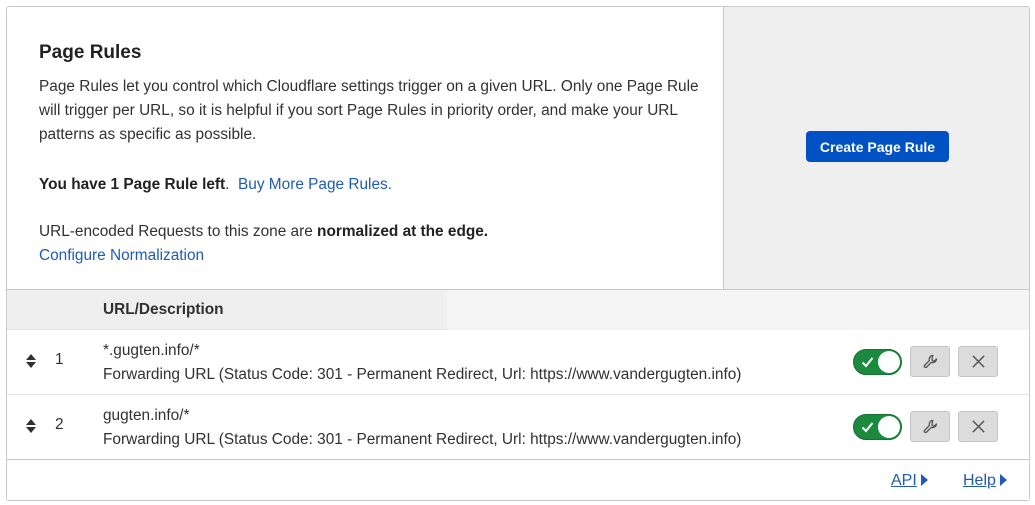  What do you see at coordinates (121, 255) in the screenshot?
I see `configure-normalization-link: Configure Normalization` at bounding box center [121, 255].